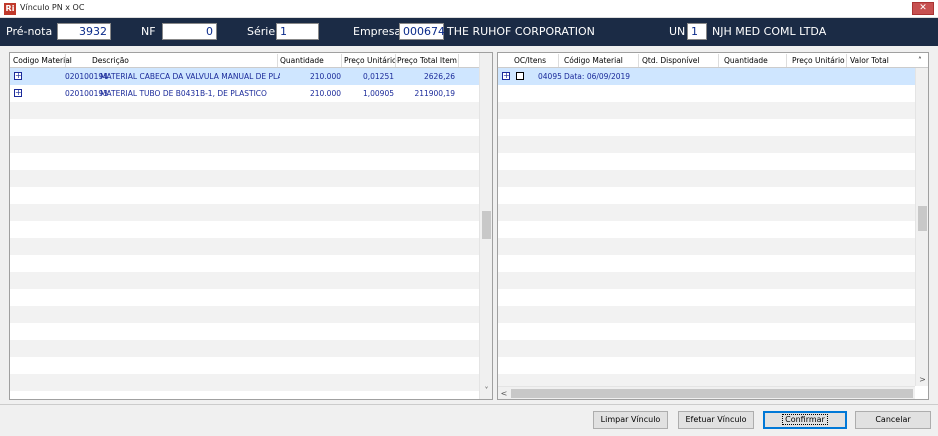 Image resolution: width=938 pixels, height=436 pixels. What do you see at coordinates (148, 31) in the screenshot?
I see `nf-label: NF` at bounding box center [148, 31].